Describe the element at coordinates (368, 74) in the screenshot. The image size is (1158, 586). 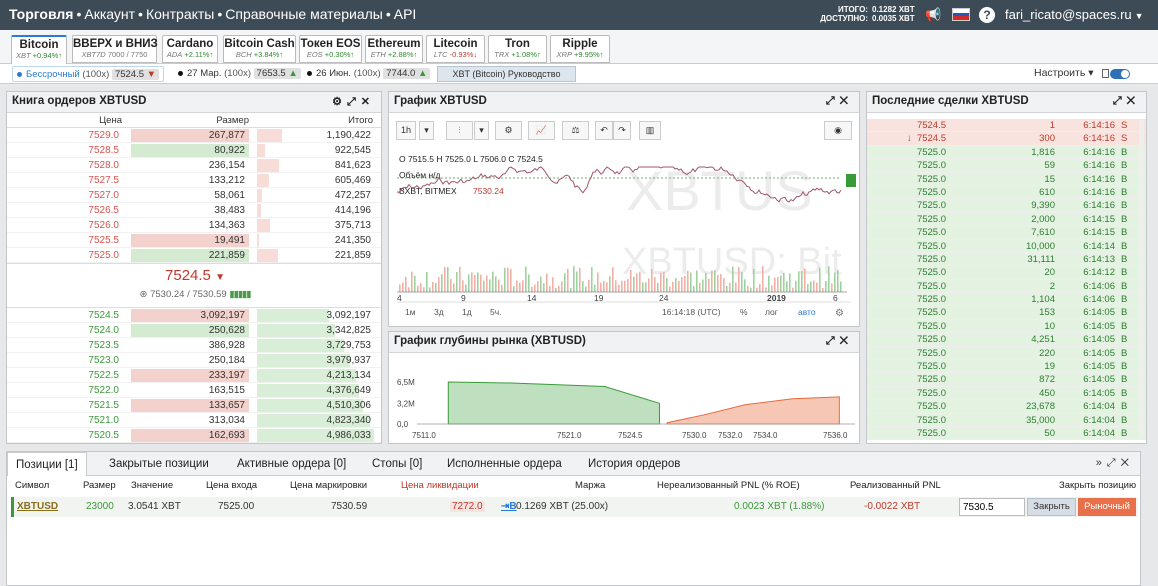
I see `contract-tab: 26 Июн. (100x) 7744.0 ▲` at that location.